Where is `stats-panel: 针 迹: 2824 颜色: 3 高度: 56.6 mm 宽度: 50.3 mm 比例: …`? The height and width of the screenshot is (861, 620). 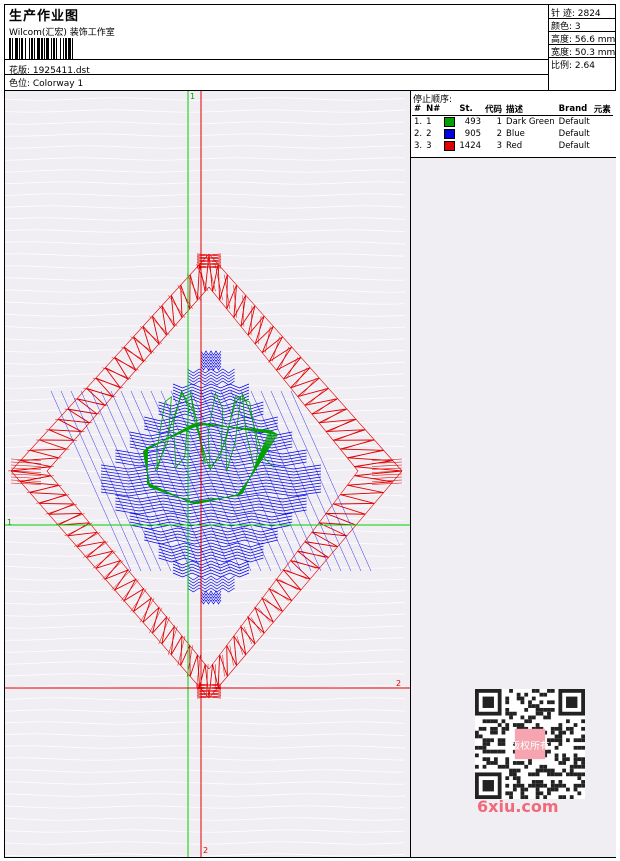
stats-panel: 针 迹: 2824 颜色: 3 高度: 56.6 mm 宽度: 50.3 mm 比例: … is located at coordinates (582, 47).